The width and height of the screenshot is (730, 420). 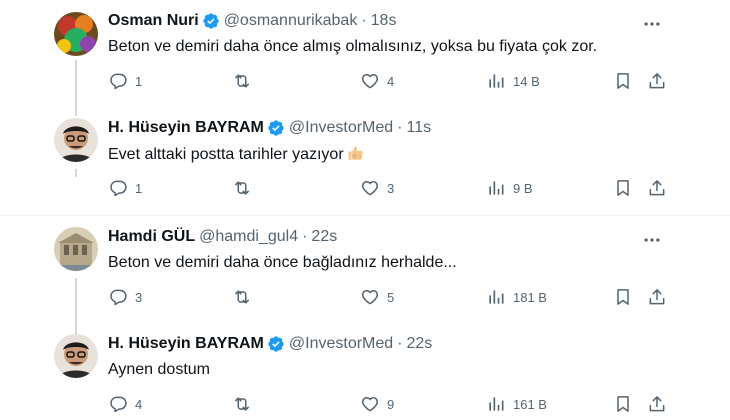 What do you see at coordinates (377, 81) in the screenshot?
I see `like-button: 4` at bounding box center [377, 81].